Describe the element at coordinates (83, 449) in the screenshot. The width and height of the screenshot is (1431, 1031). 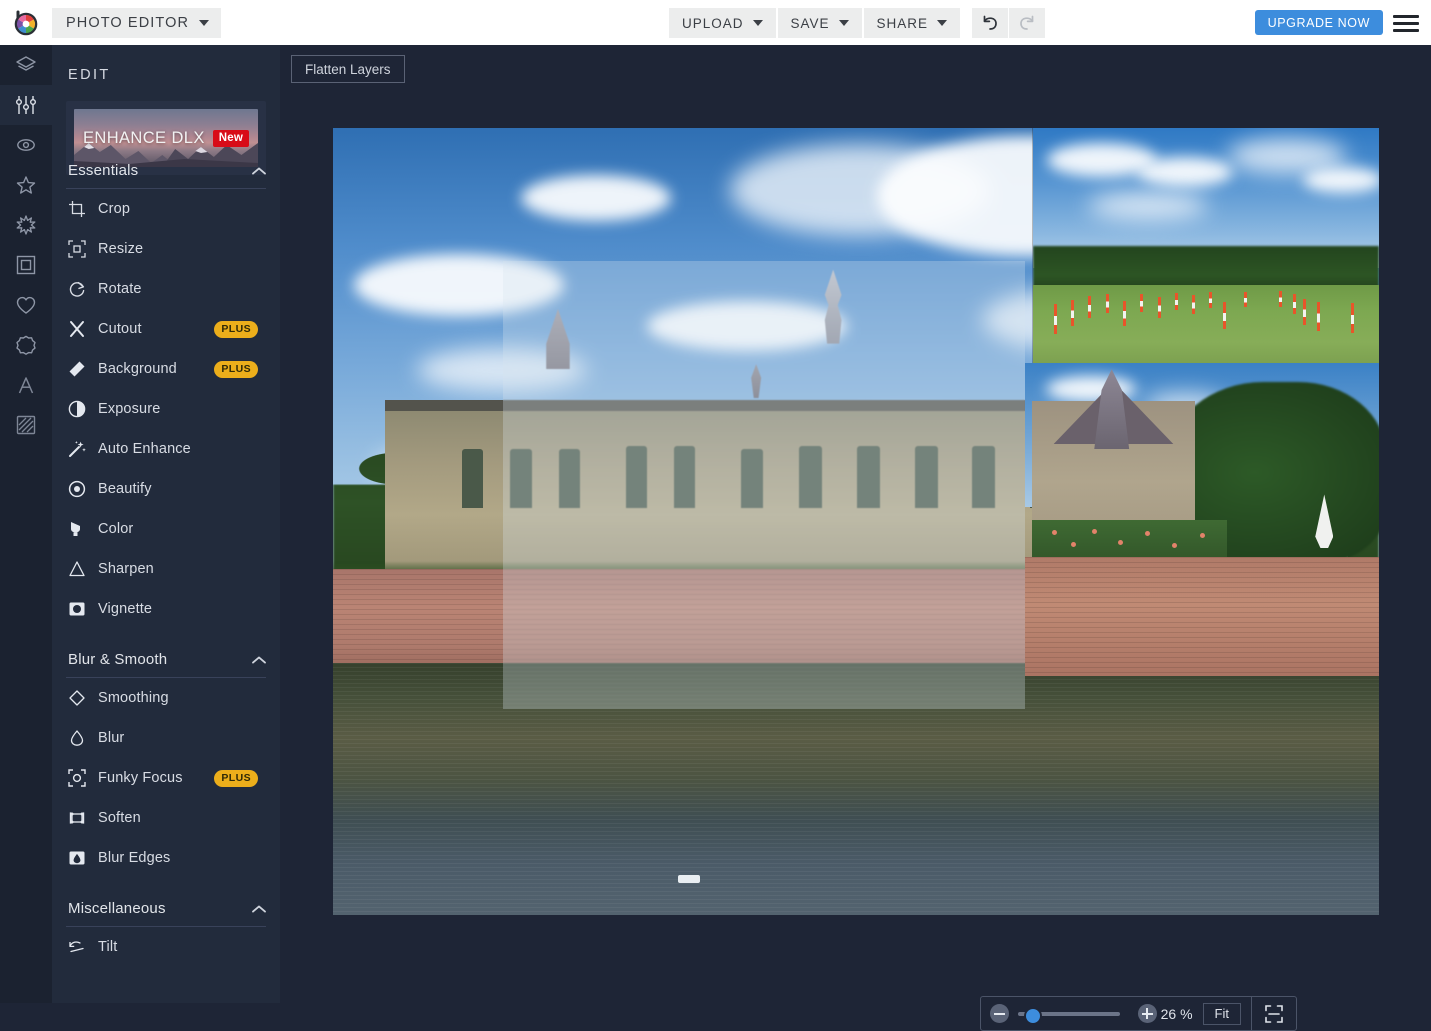
I see `magic-wand-icon` at that location.